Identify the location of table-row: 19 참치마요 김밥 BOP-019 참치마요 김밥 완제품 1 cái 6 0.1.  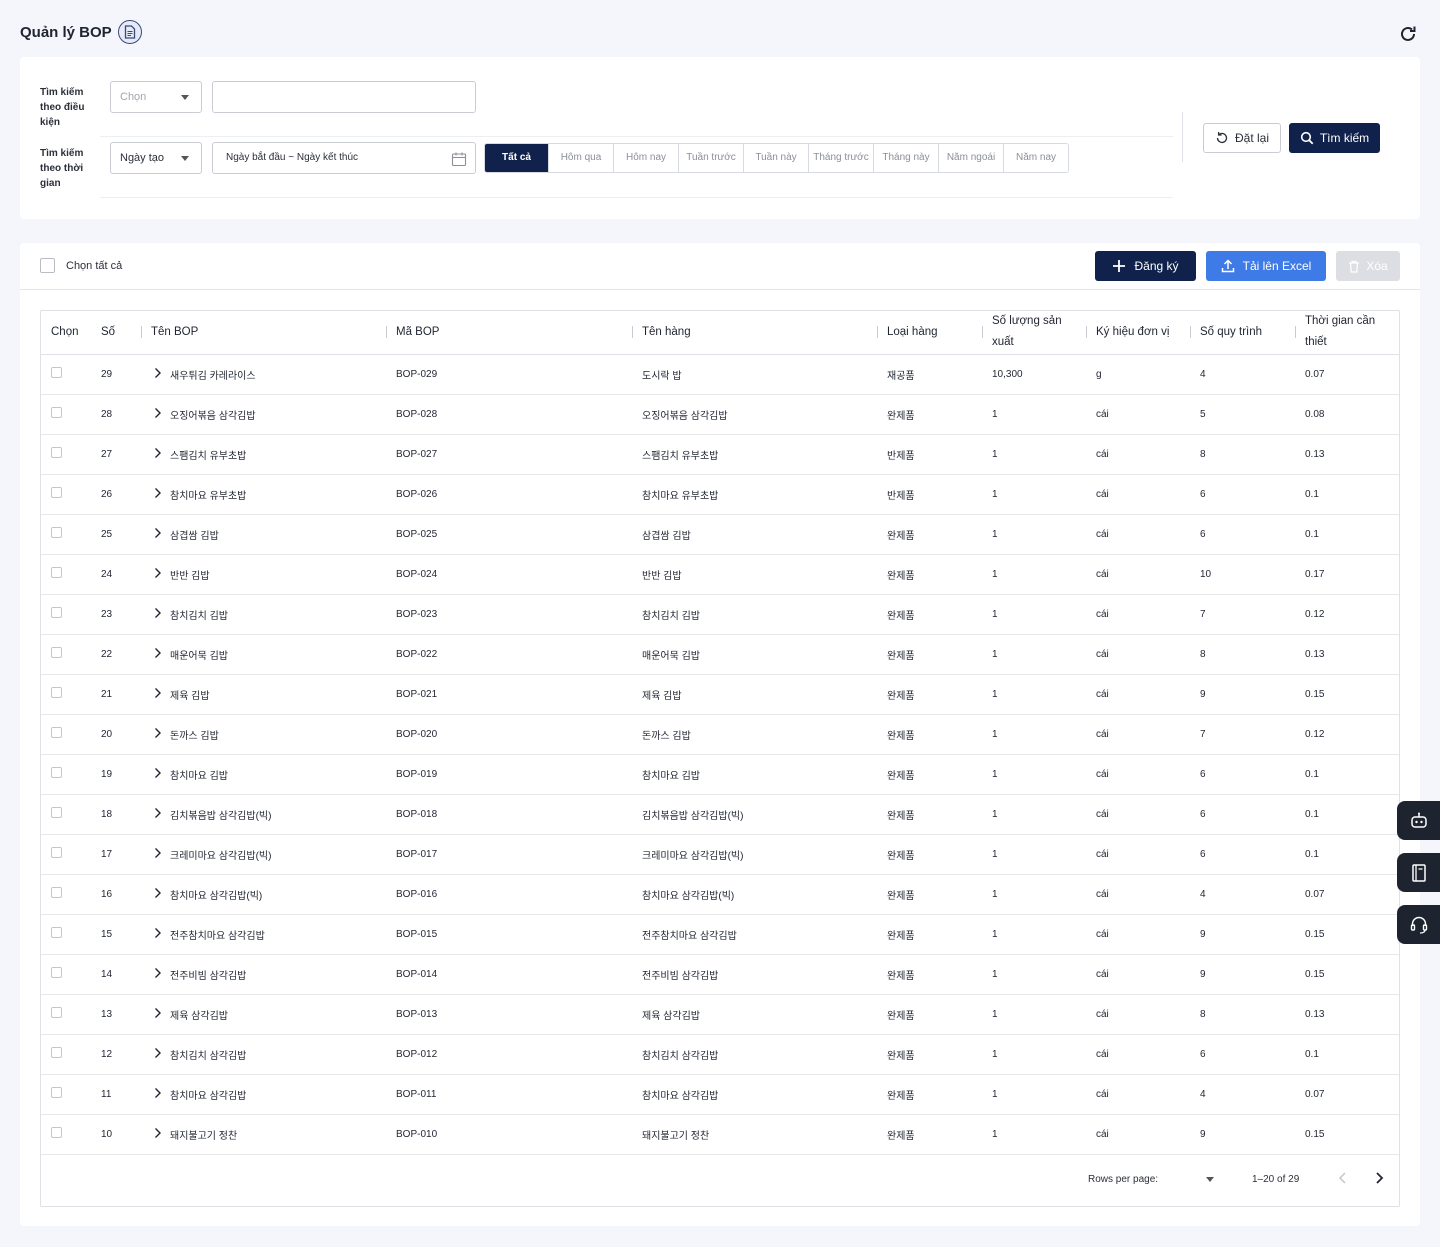
(720, 774).